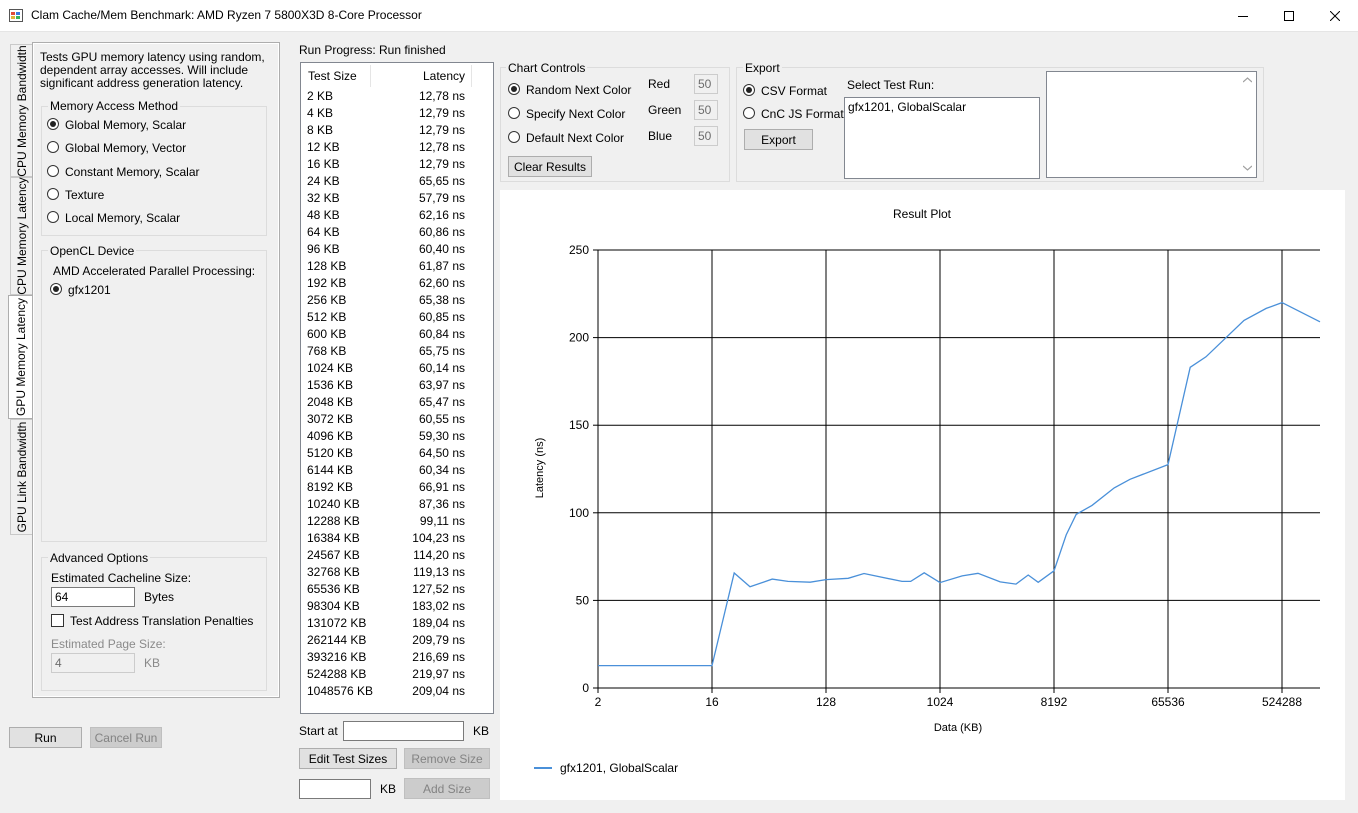 This screenshot has width=1358, height=813. What do you see at coordinates (441, 300) in the screenshot?
I see `result-latency-cell: 65,38 ns` at bounding box center [441, 300].